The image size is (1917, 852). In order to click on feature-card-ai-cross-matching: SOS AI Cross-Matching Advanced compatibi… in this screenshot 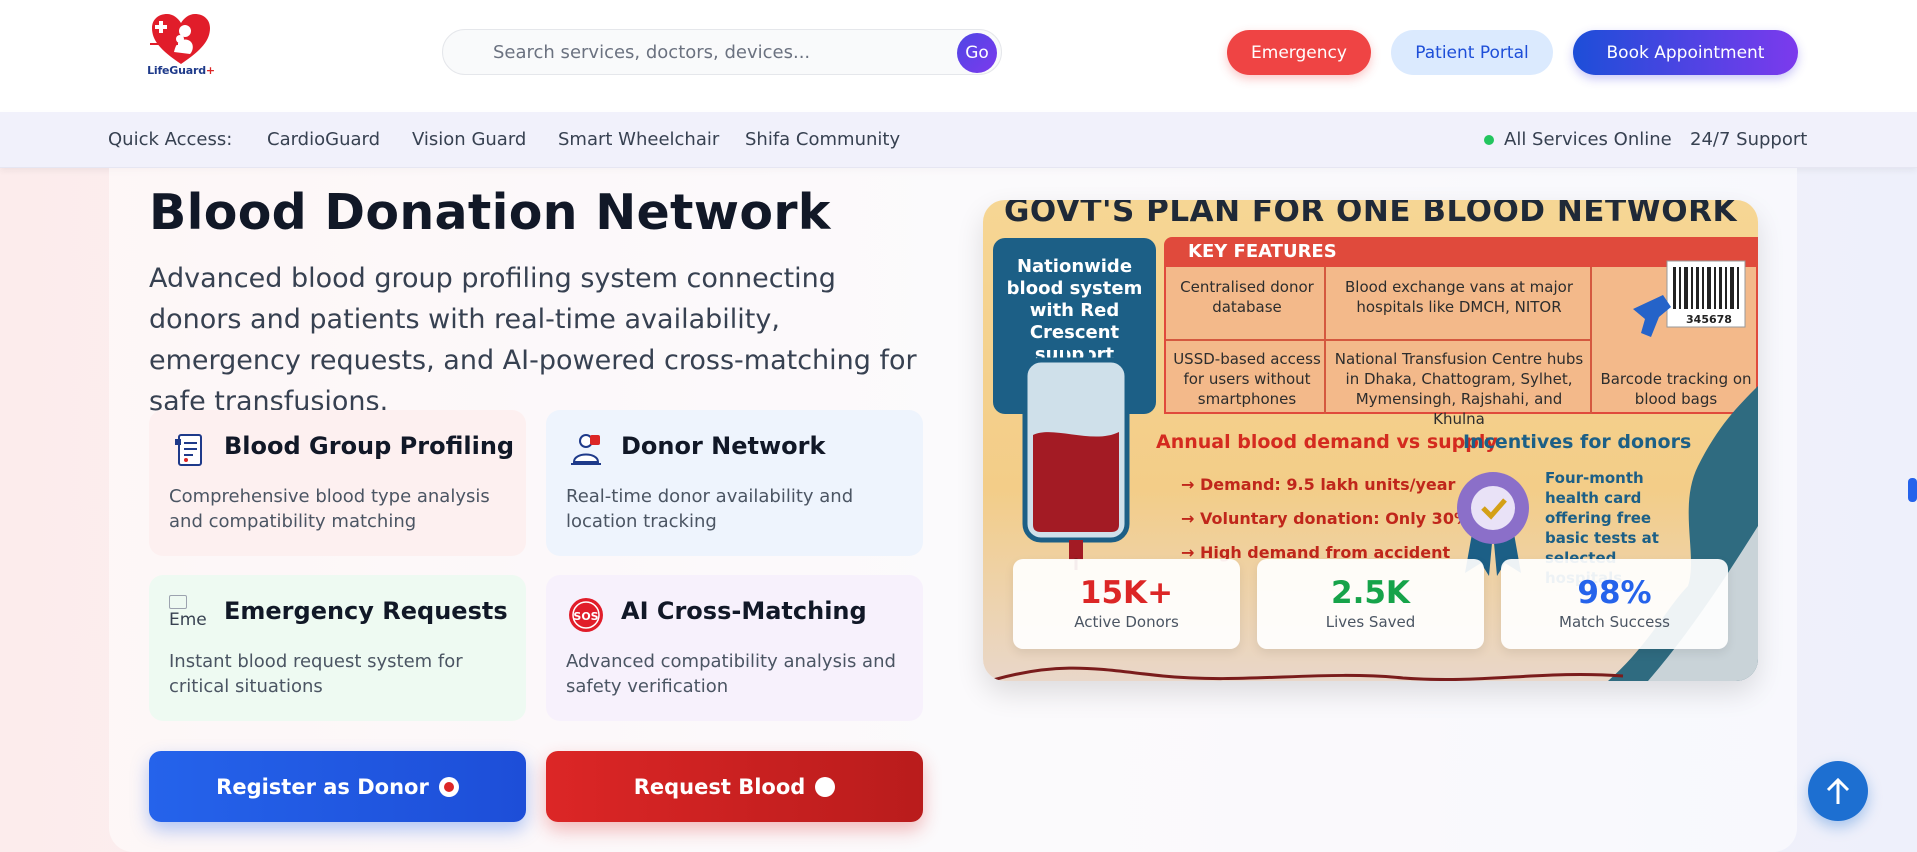, I will do `click(734, 648)`.